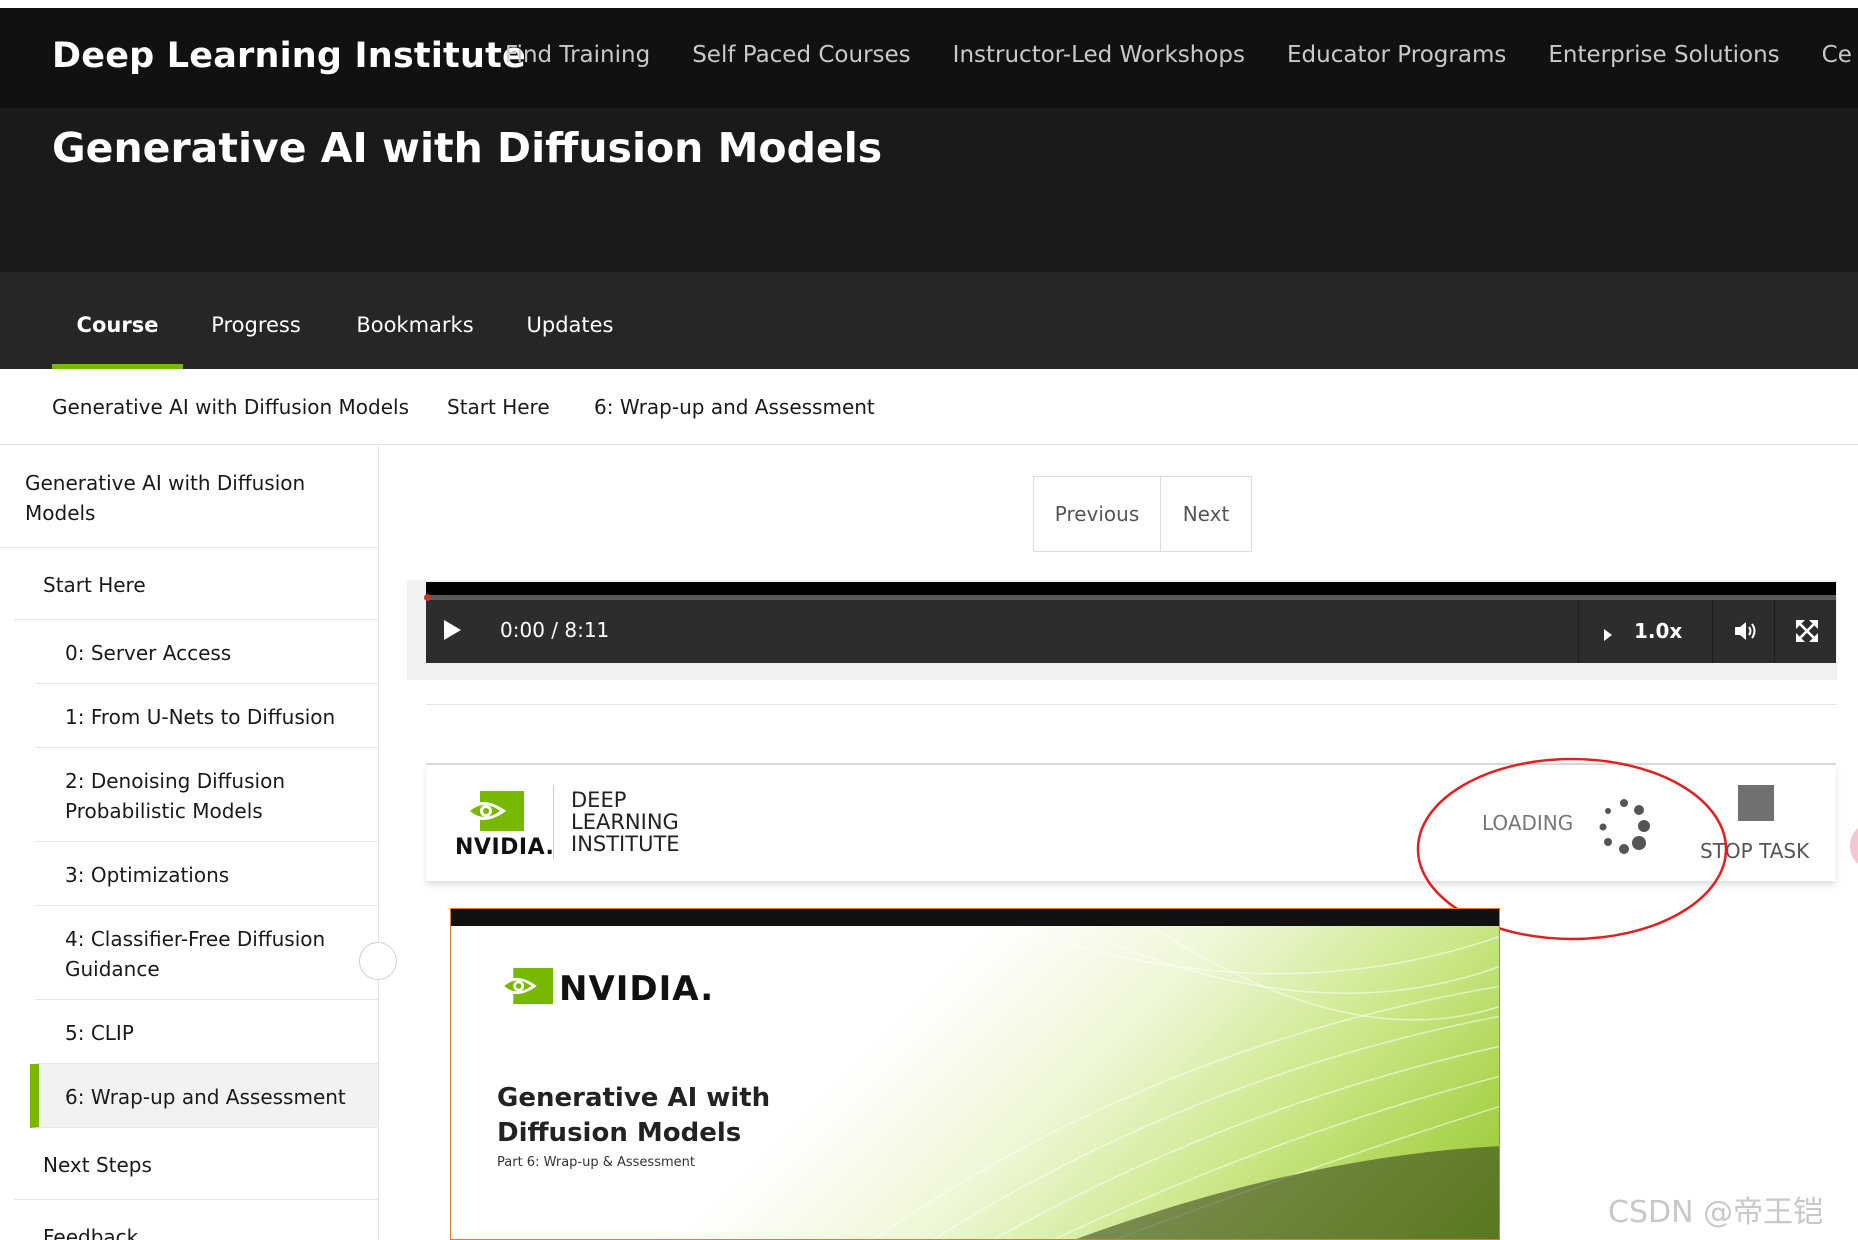  I want to click on play-icon, so click(452, 630).